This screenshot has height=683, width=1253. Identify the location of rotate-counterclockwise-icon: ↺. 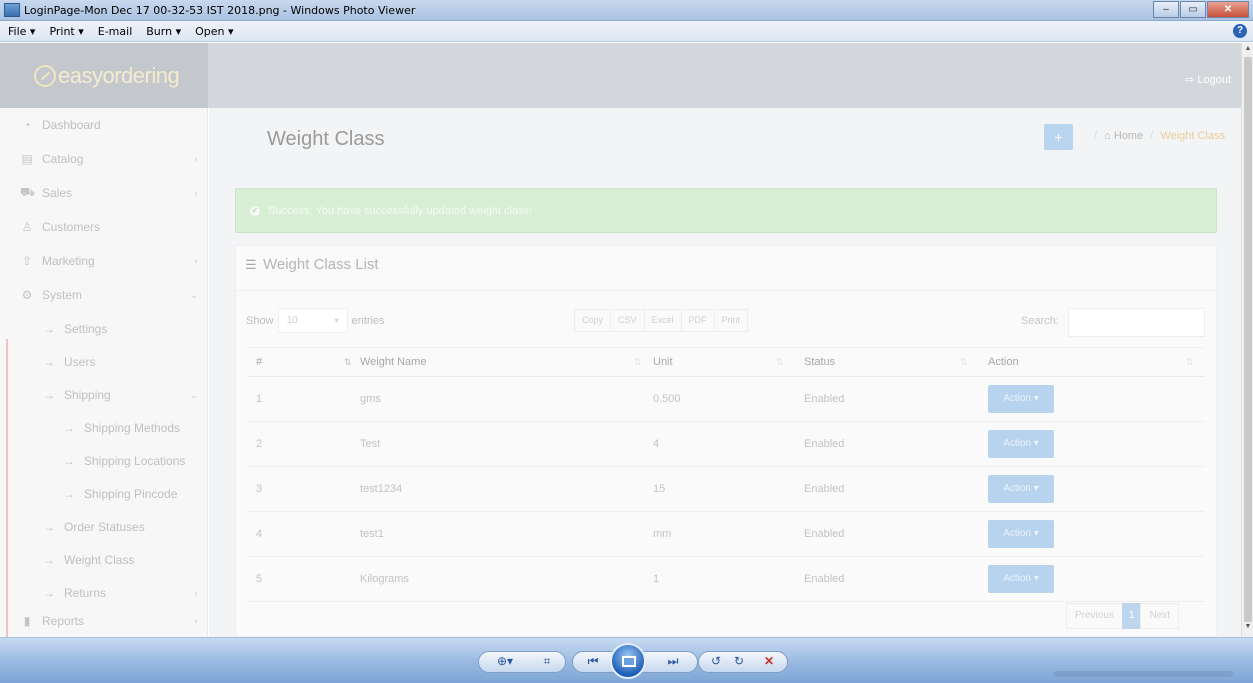
(716, 661).